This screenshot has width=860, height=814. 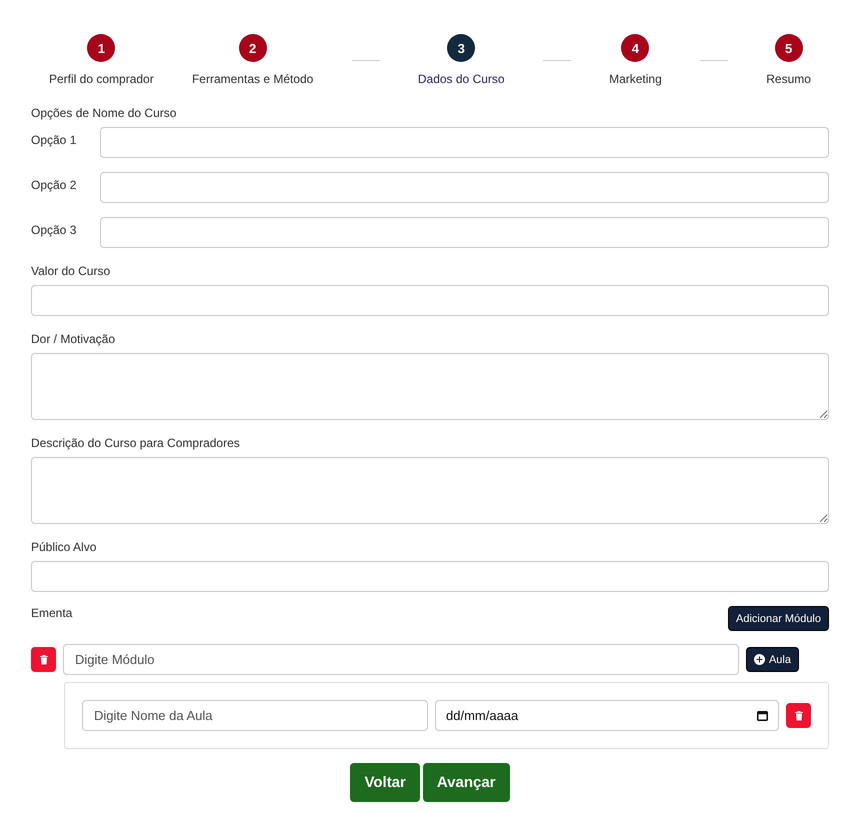 What do you see at coordinates (101, 48) in the screenshot?
I see `step-number: 1` at bounding box center [101, 48].